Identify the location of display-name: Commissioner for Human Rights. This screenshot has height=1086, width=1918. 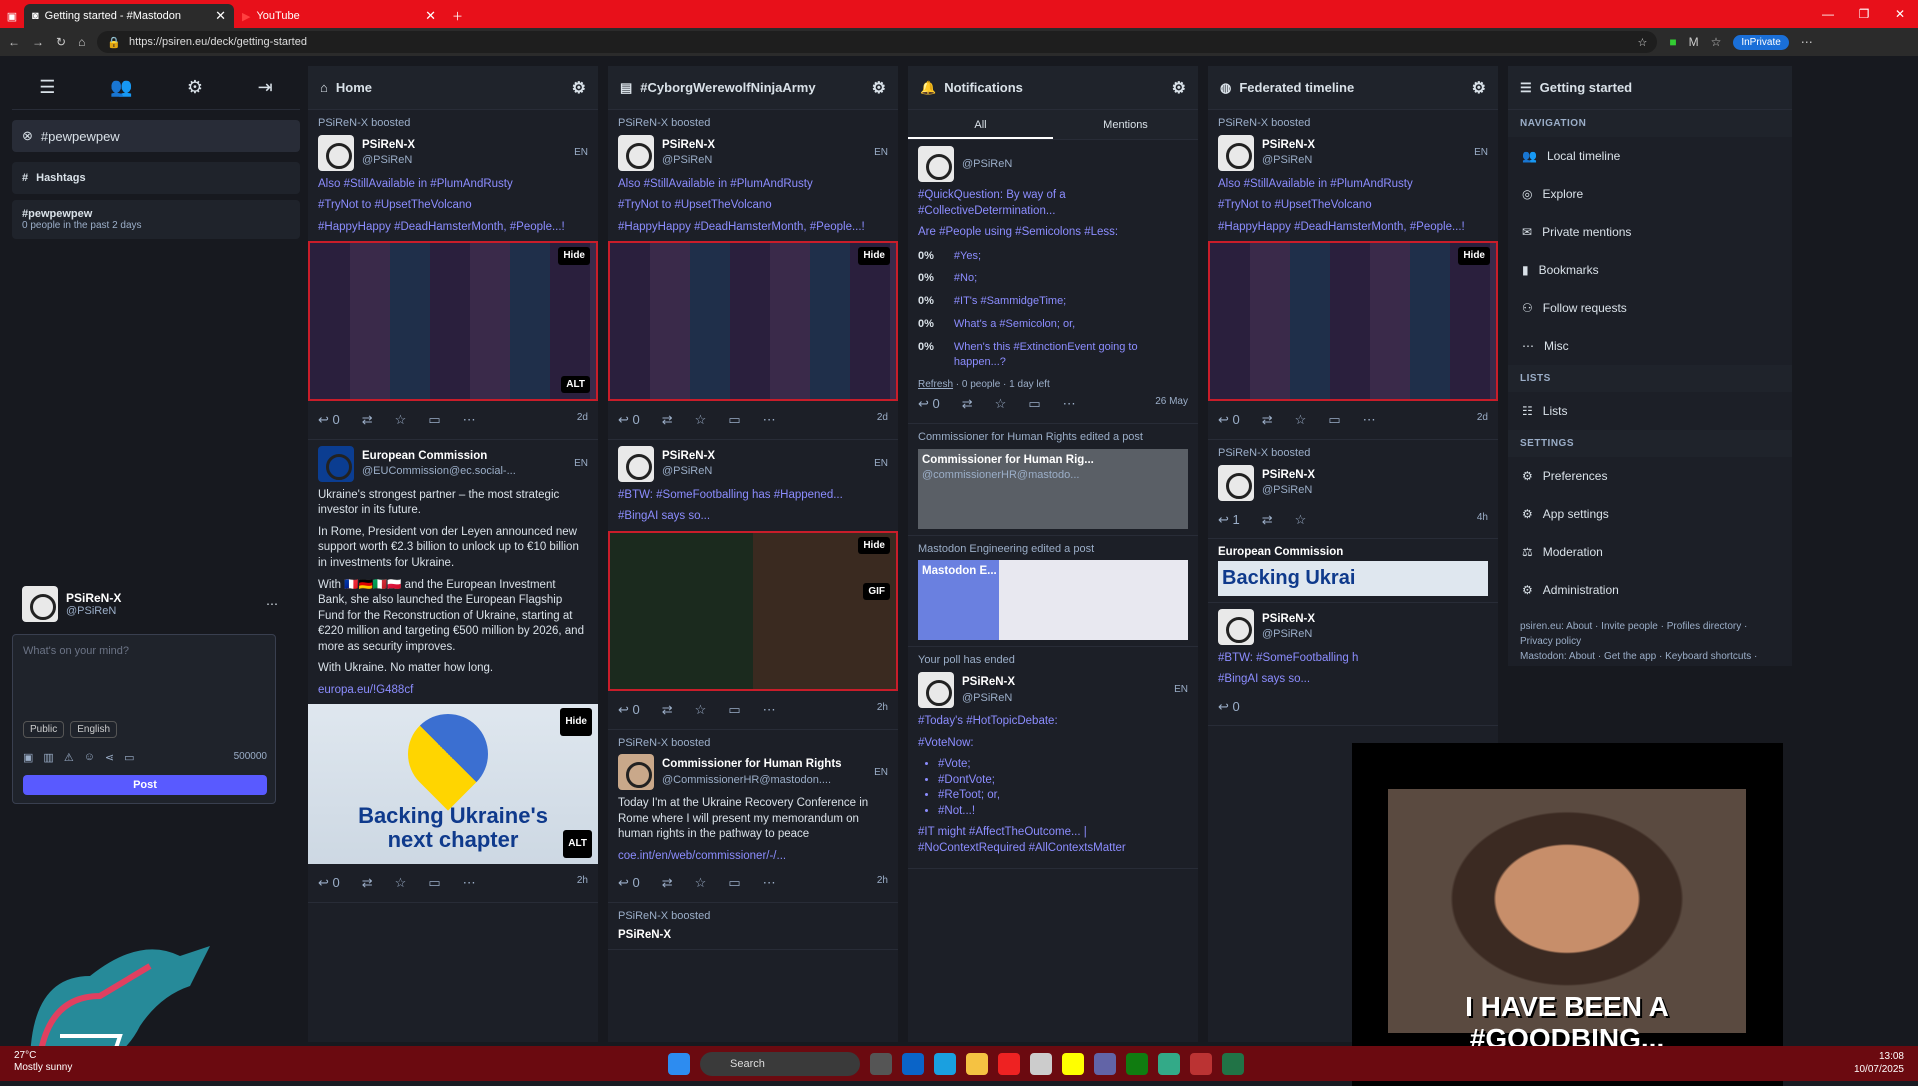
(752, 765).